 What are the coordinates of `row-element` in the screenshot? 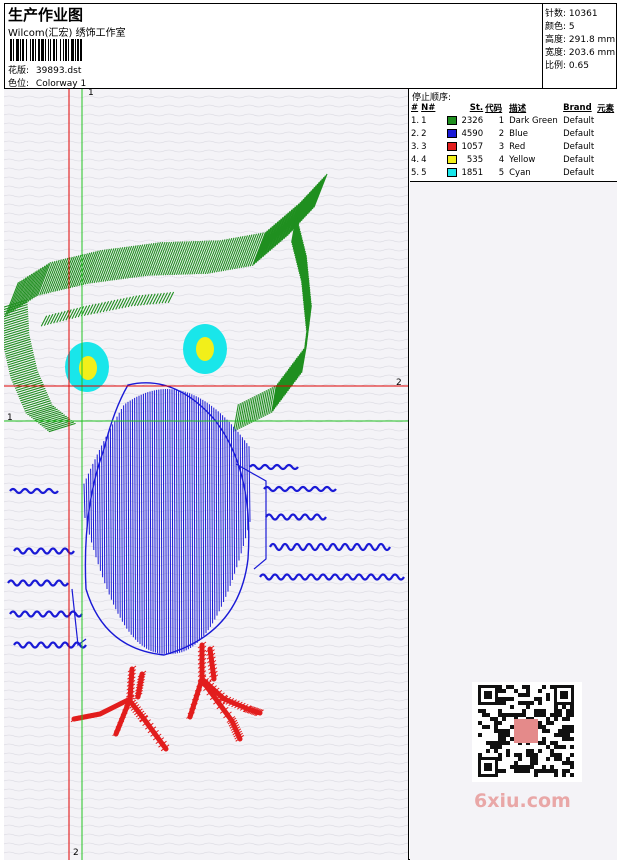 It's located at (606, 146).